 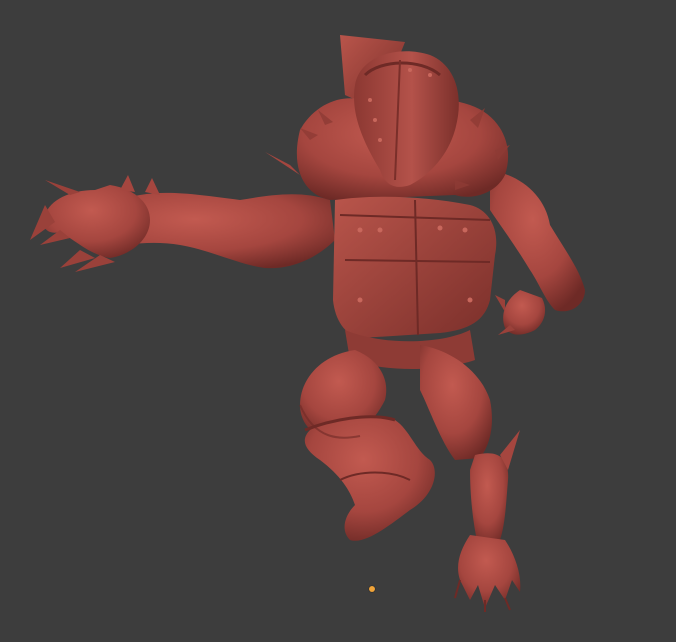 I want to click on talon-foot, so click(x=489, y=571).